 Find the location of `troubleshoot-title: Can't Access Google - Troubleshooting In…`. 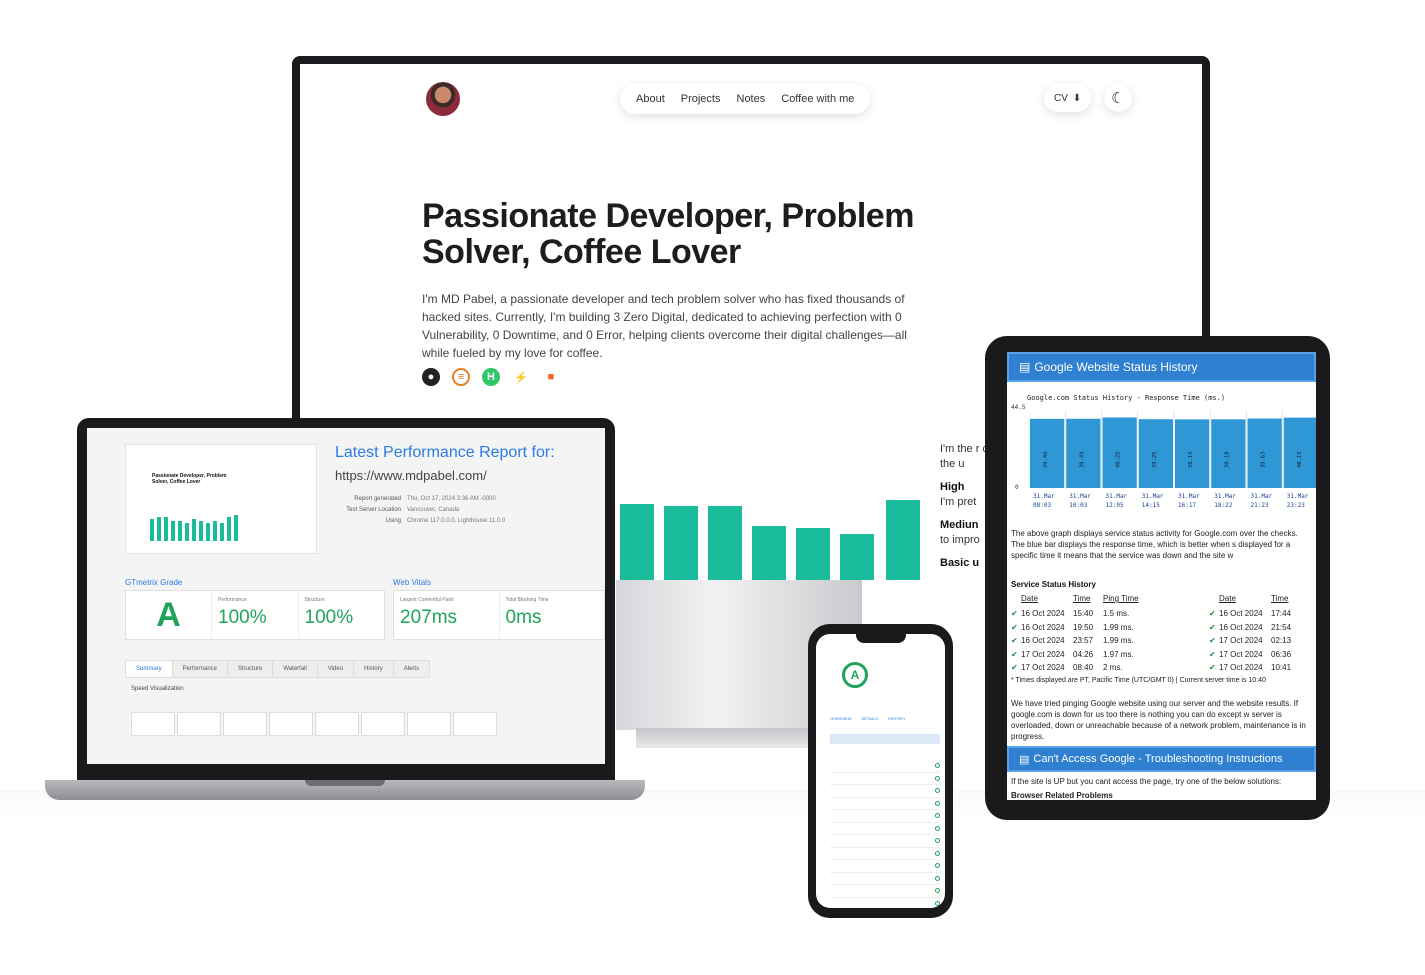

troubleshoot-title: Can't Access Google - Troubleshooting In… is located at coordinates (1158, 759).